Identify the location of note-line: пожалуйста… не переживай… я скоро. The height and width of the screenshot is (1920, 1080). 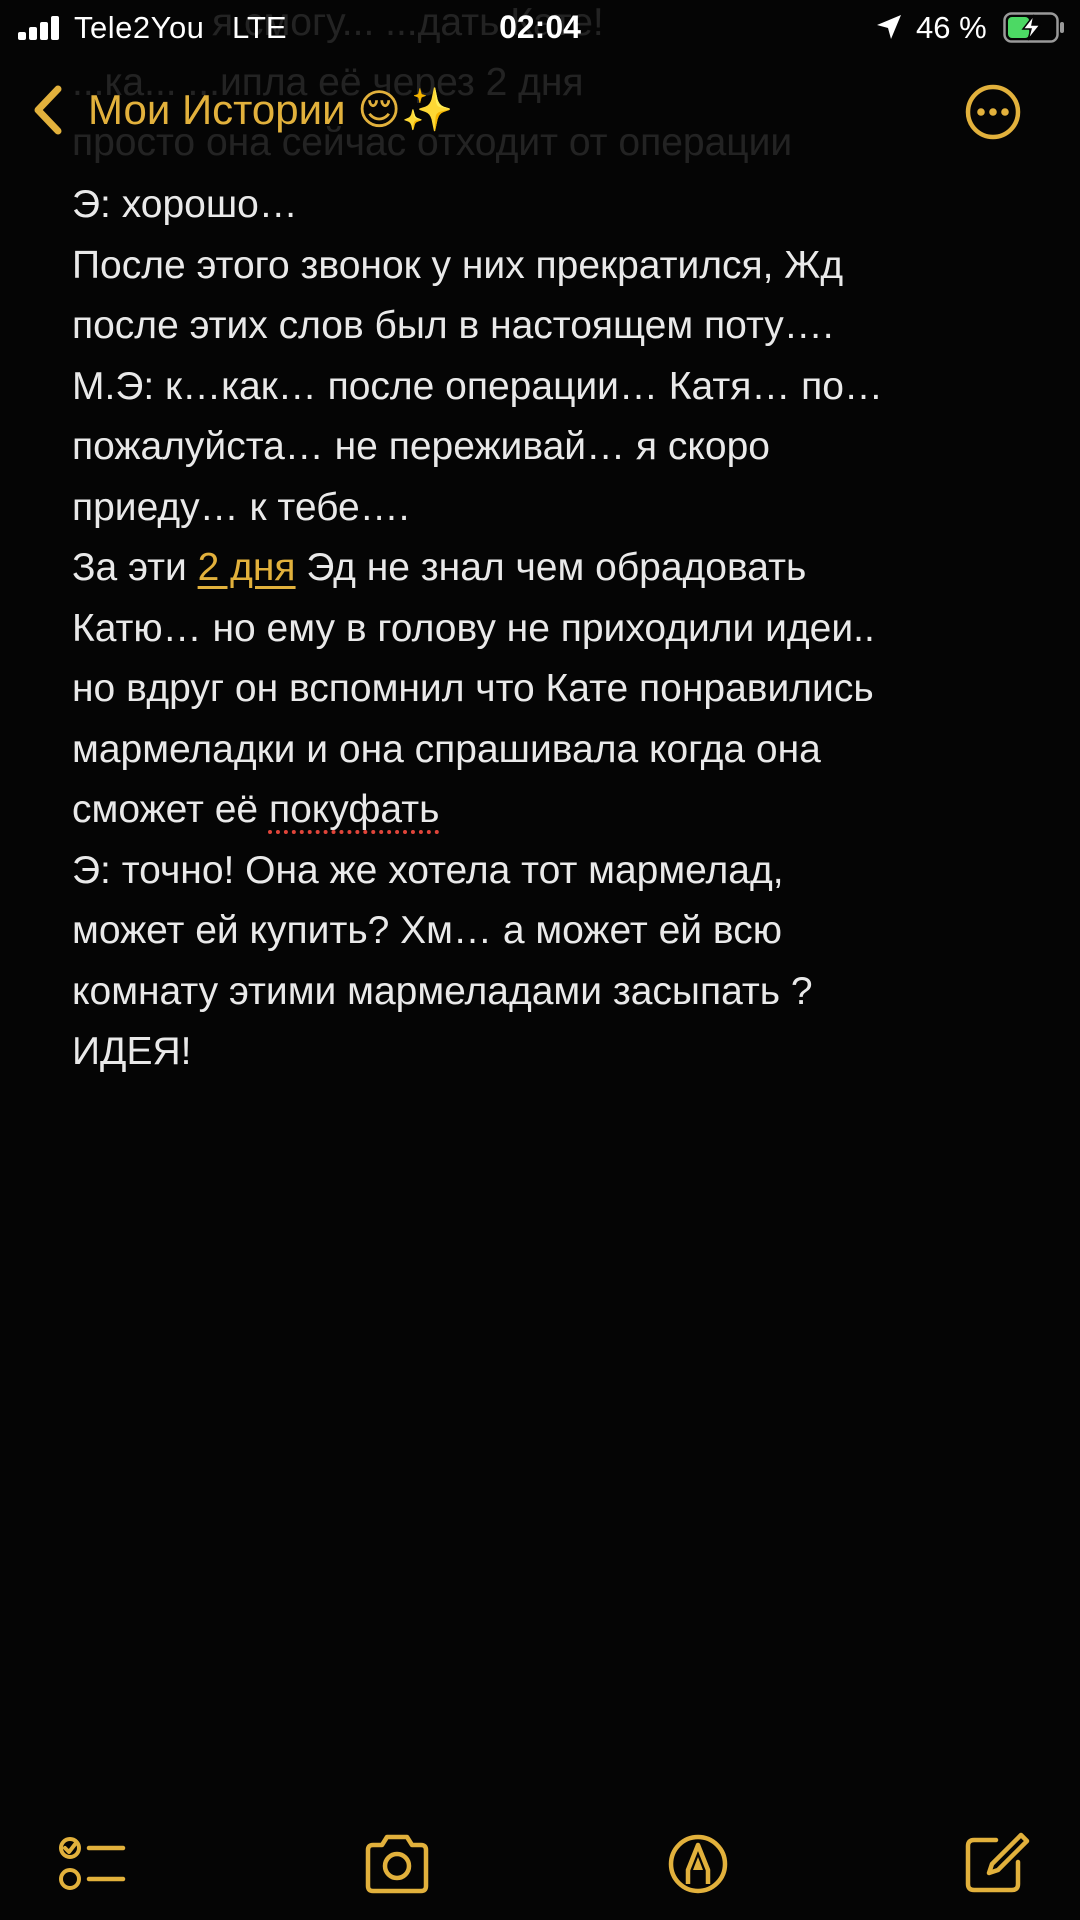
(552, 447).